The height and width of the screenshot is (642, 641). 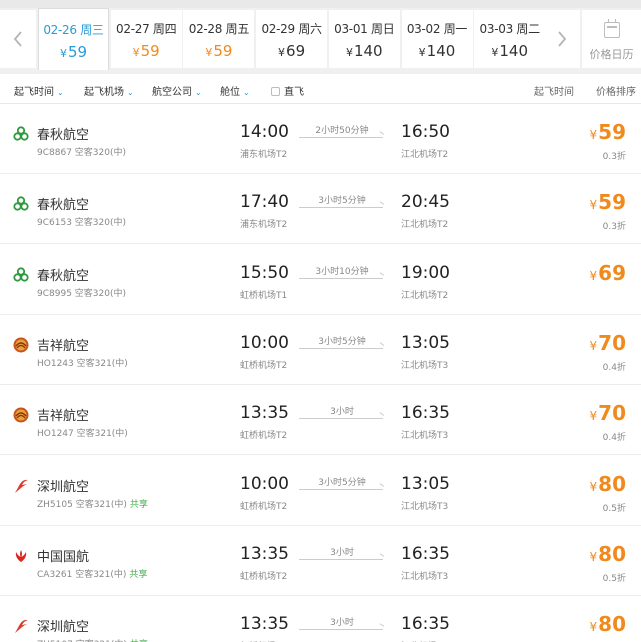 I want to click on flight-number: 9C8867 空客320(中), so click(x=81, y=151).